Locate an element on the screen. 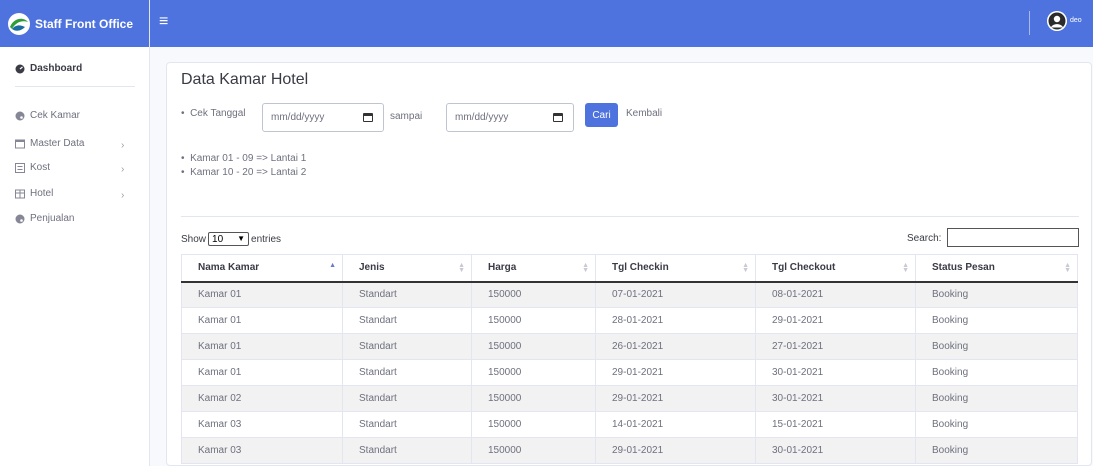 The height and width of the screenshot is (466, 1093). sidebar-brand: Staff Front Office is located at coordinates (74, 23).